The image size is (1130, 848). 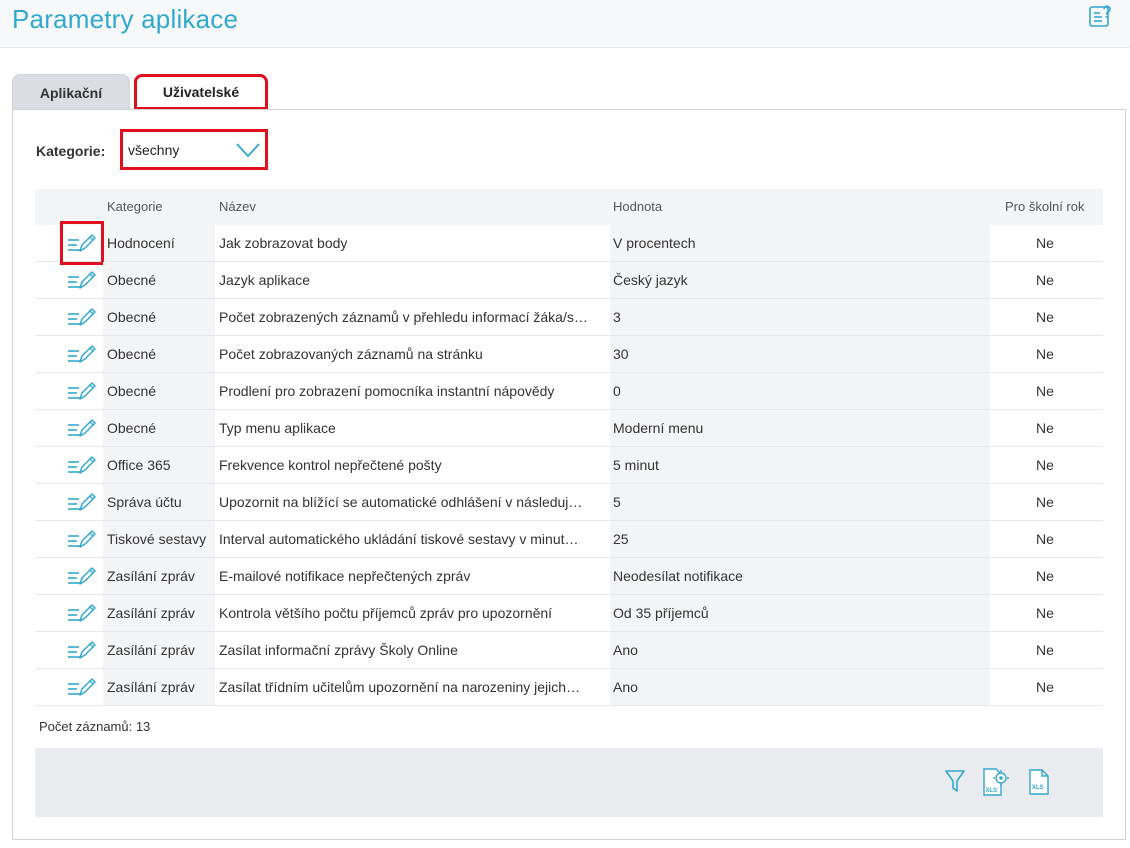 I want to click on name-cell: Zasílat informační zprávy Školy Online, so click(x=338, y=650).